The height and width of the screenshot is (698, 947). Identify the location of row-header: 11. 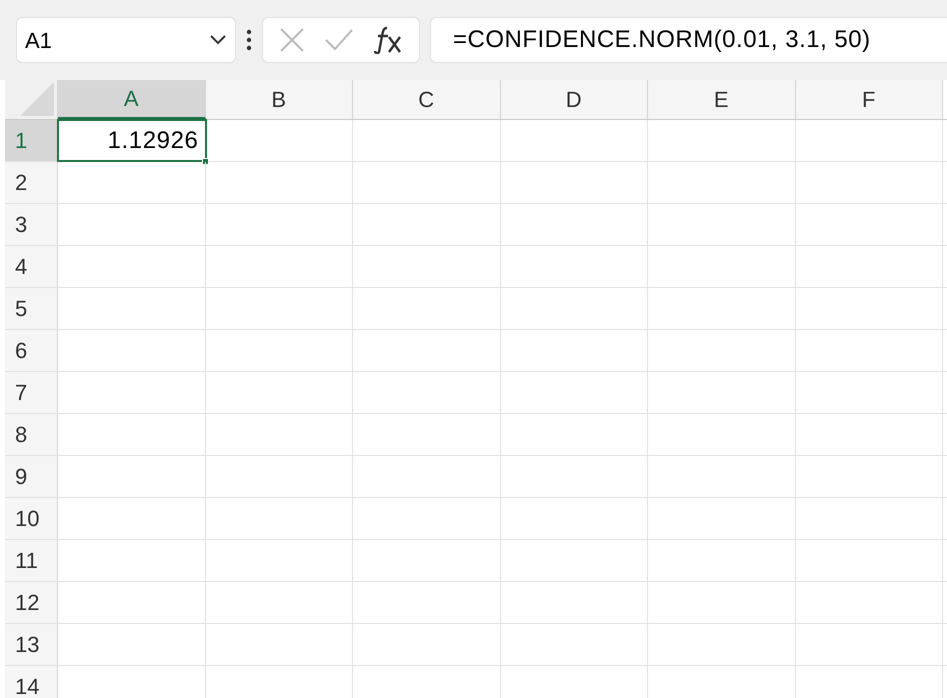
(31, 560).